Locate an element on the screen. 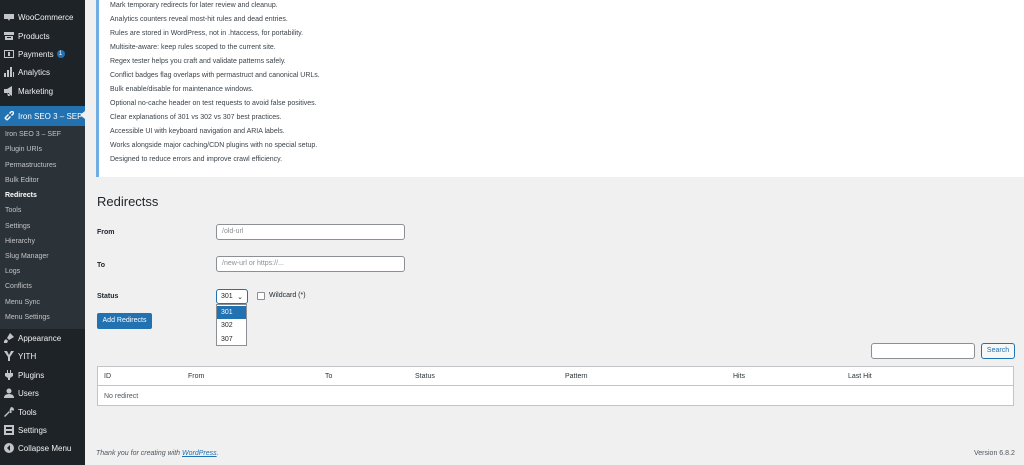 This screenshot has width=1024, height=465. footer-thanks-period: . is located at coordinates (217, 453).